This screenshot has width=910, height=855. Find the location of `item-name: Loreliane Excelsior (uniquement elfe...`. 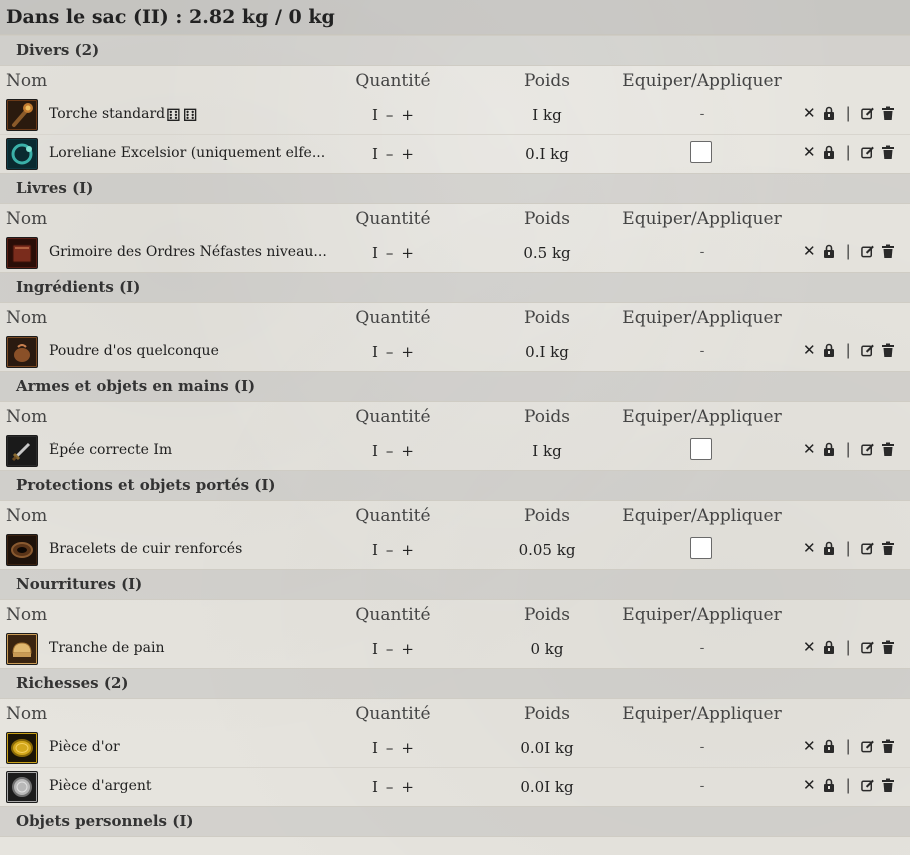

item-name: Loreliane Excelsior (uniquement elfe... is located at coordinates (187, 153).